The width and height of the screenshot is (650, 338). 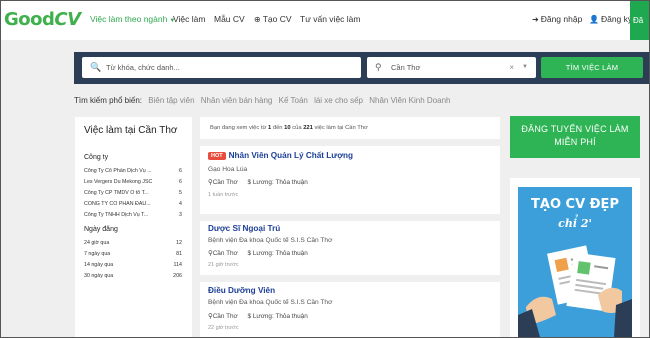 What do you see at coordinates (338, 100) in the screenshot?
I see `popular-term: lái xe cho sếp` at bounding box center [338, 100].